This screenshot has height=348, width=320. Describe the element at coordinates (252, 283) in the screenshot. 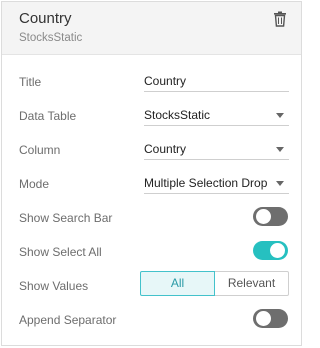

I see `show-values-relevant-button: Relevant` at that location.